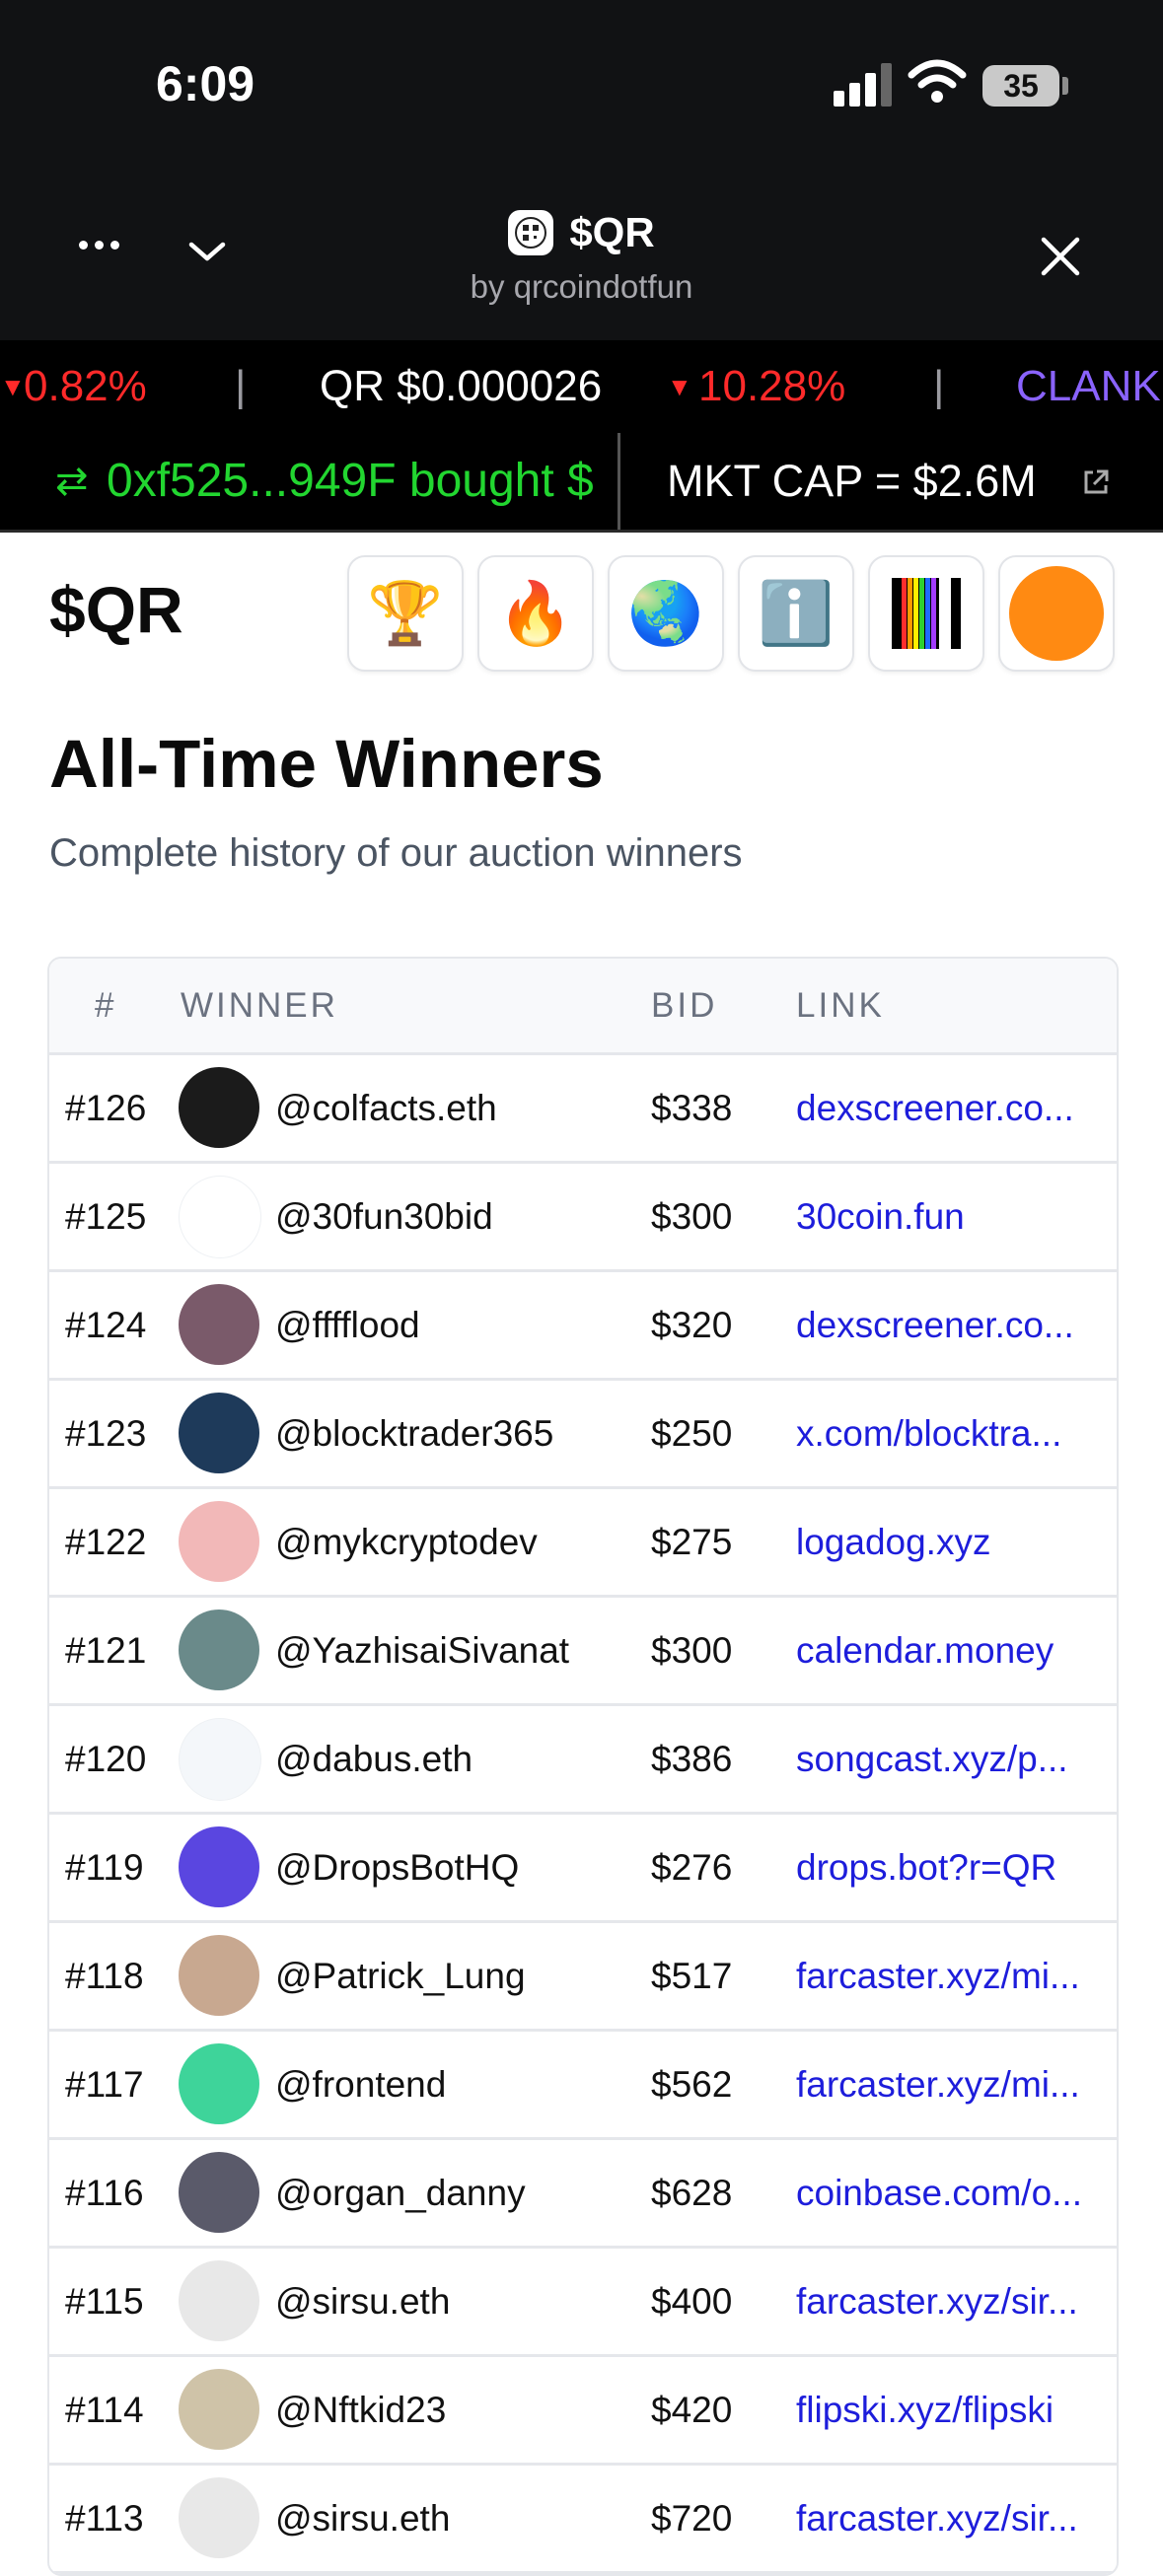 The height and width of the screenshot is (2576, 1163). Describe the element at coordinates (926, 1868) in the screenshot. I see `winner-link: drops.bot?r=QR` at that location.